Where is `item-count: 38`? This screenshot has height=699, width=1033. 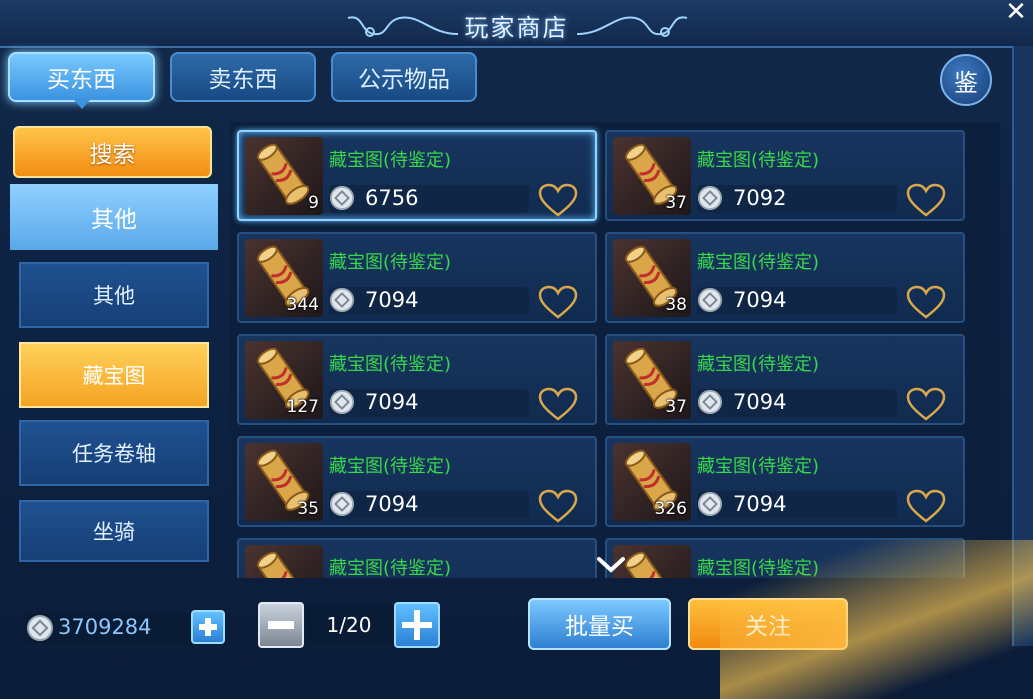 item-count: 38 is located at coordinates (676, 305).